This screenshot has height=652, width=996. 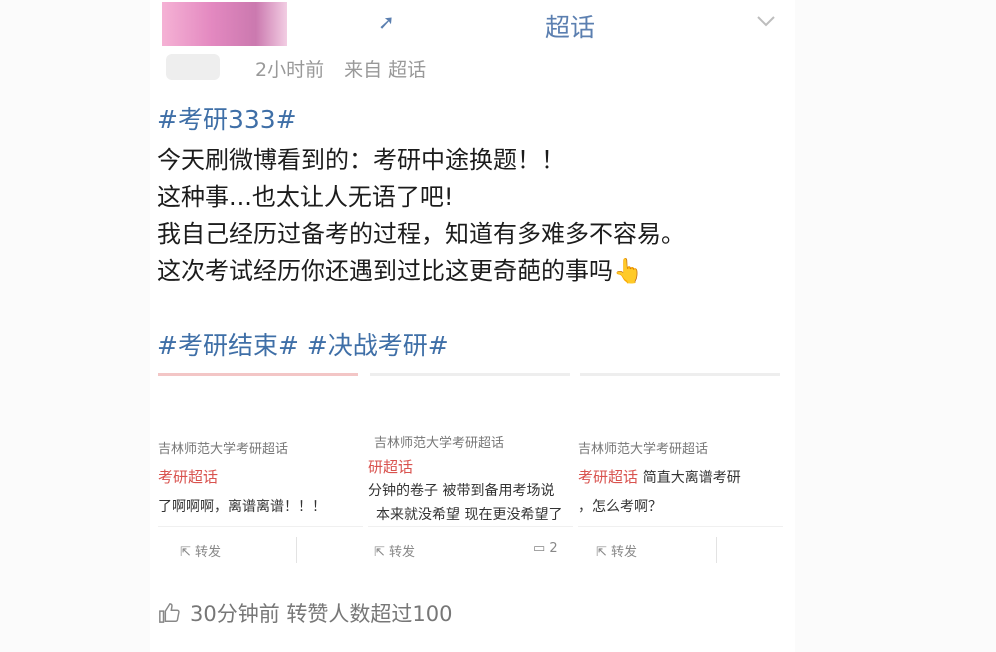 What do you see at coordinates (193, 67) in the screenshot?
I see `avatar` at bounding box center [193, 67].